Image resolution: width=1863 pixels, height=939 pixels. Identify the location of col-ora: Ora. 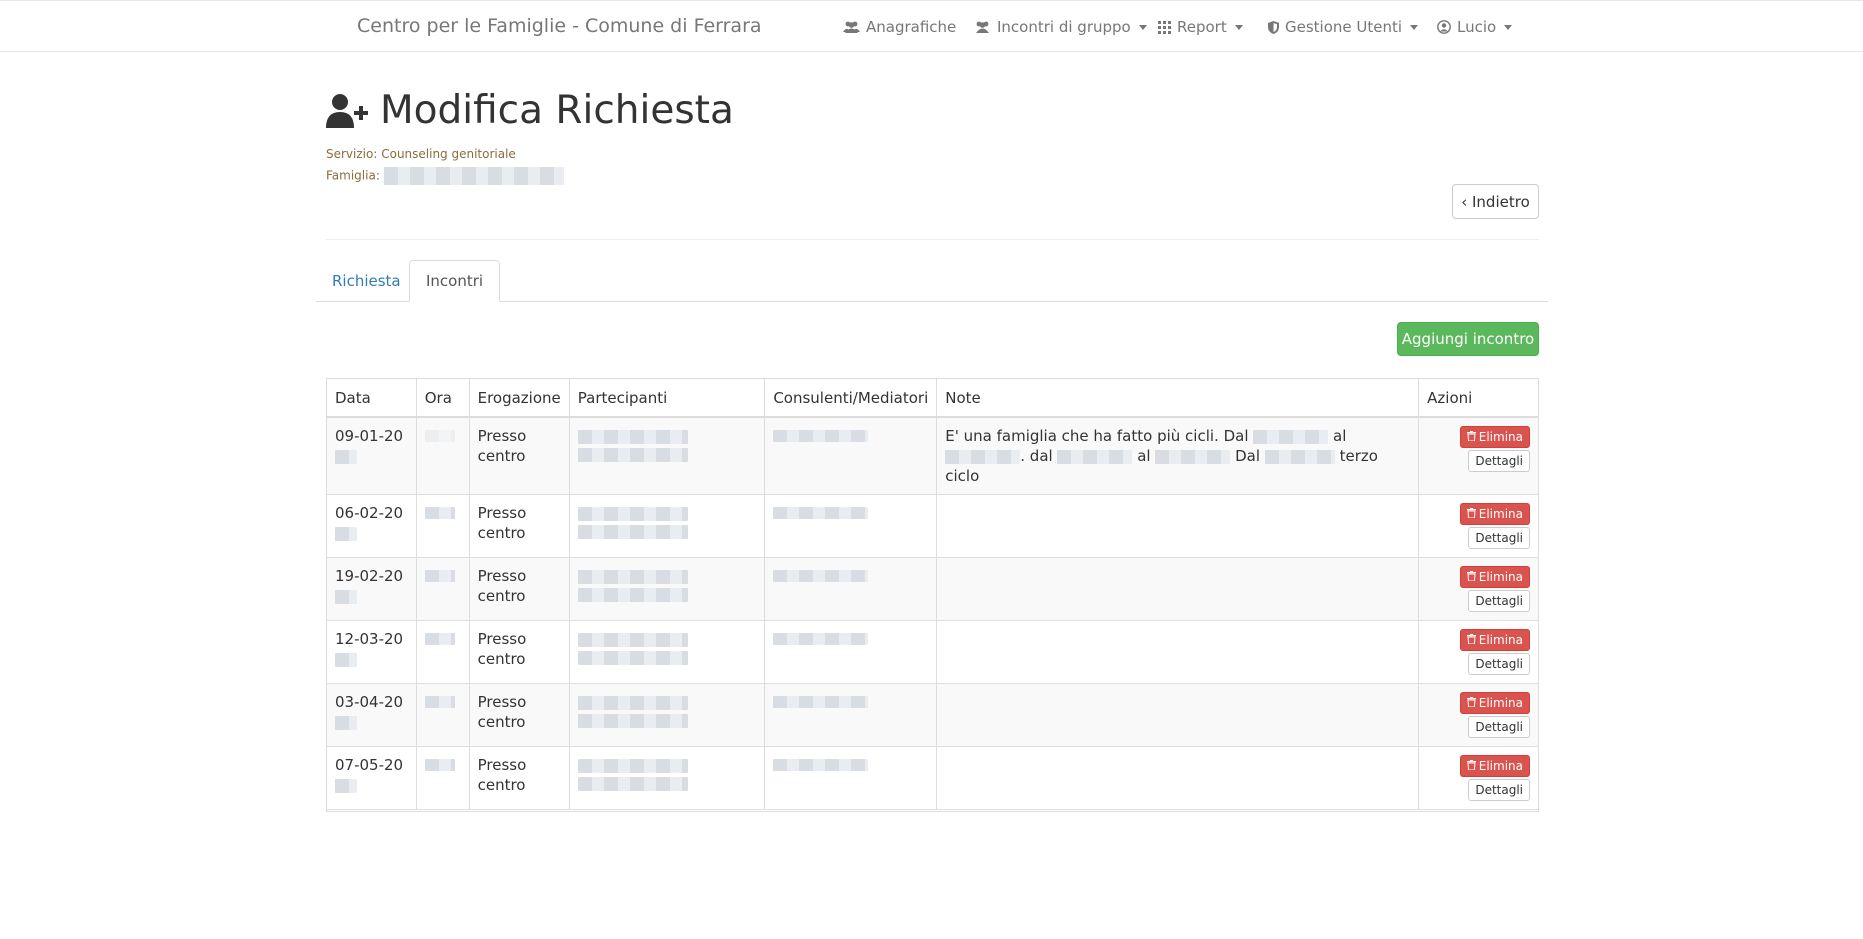
(443, 398).